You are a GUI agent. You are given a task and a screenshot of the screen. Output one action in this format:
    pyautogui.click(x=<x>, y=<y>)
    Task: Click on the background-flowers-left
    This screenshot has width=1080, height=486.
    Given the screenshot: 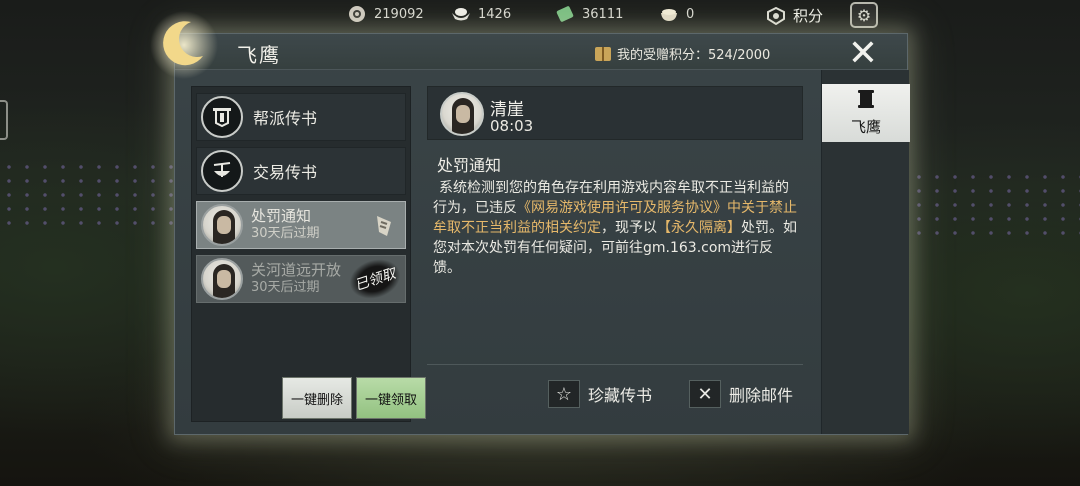 What is the action you would take?
    pyautogui.click(x=87, y=195)
    